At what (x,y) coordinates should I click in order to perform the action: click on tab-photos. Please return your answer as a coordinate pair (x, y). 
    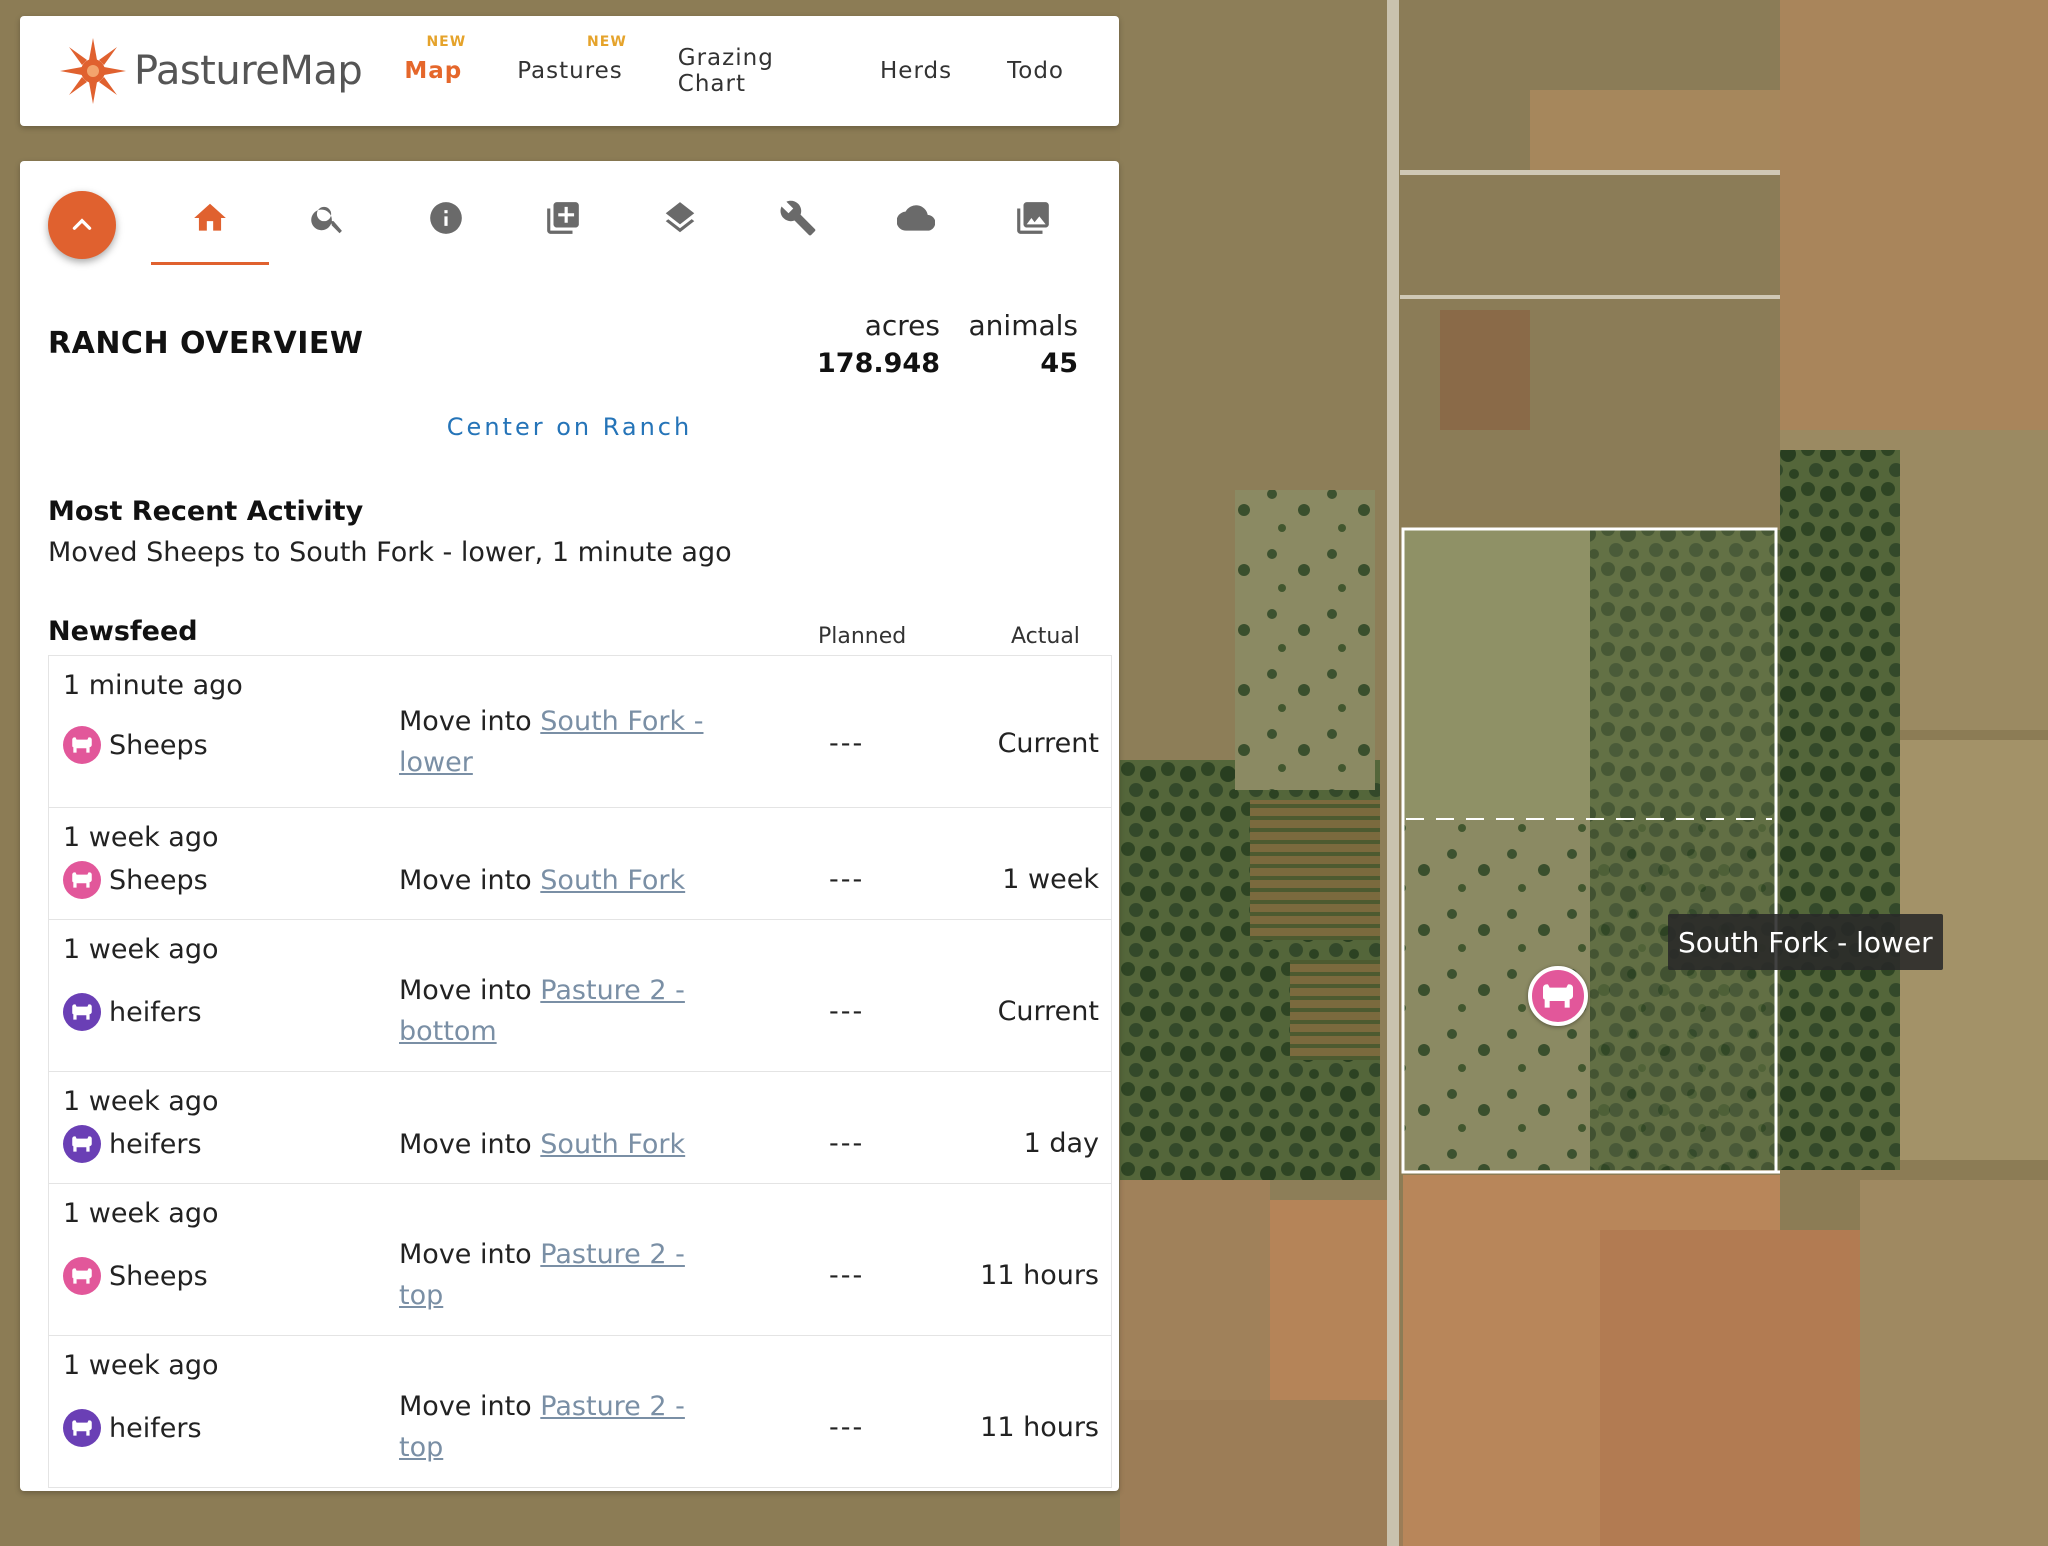
    Looking at the image, I should click on (1033, 224).